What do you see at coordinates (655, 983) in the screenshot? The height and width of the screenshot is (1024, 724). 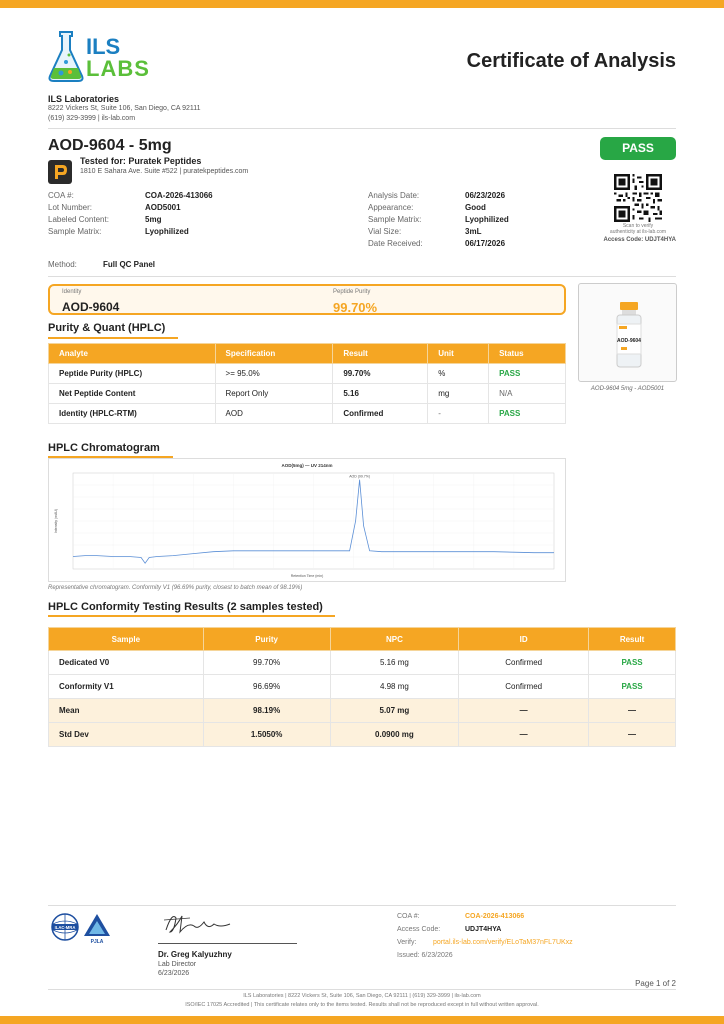 I see `page-number: Page 1 of 2` at bounding box center [655, 983].